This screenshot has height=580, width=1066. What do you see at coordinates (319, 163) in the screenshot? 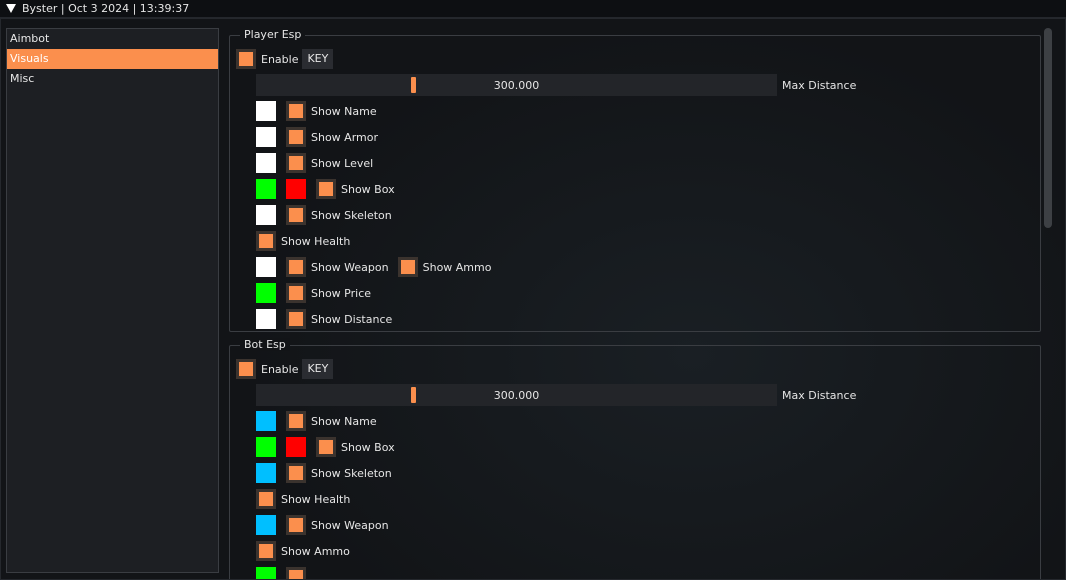
I see `option-row: Show Level` at bounding box center [319, 163].